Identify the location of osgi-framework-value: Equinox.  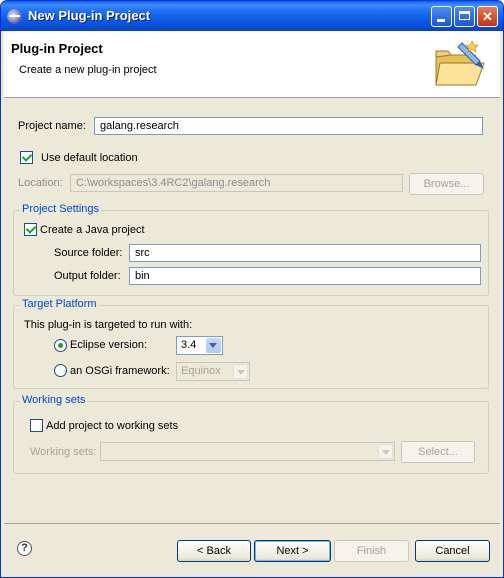
(201, 371).